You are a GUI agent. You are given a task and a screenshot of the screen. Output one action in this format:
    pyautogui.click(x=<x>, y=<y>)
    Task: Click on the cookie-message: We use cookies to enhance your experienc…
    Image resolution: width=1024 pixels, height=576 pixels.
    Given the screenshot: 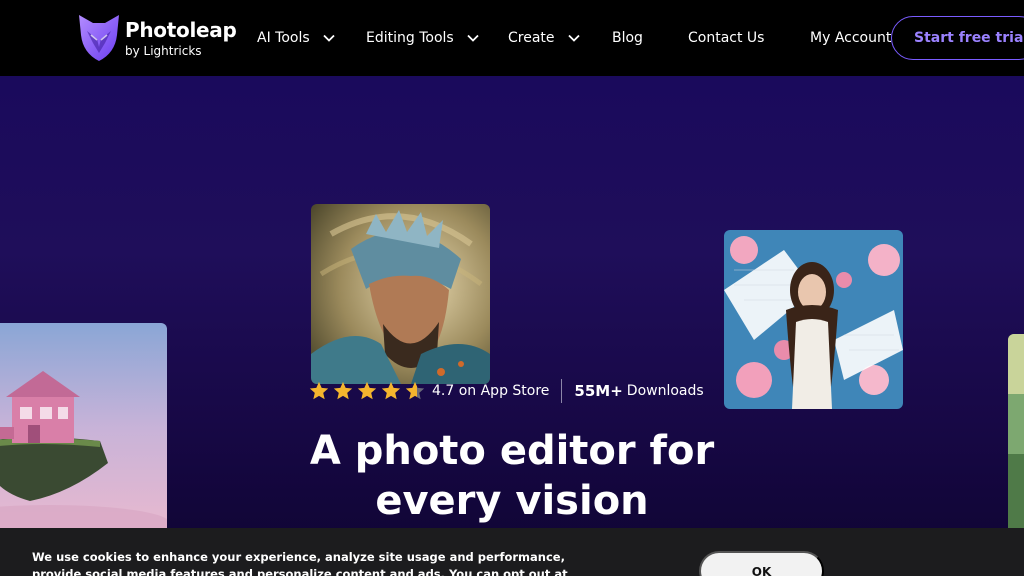 What is the action you would take?
    pyautogui.click(x=300, y=563)
    